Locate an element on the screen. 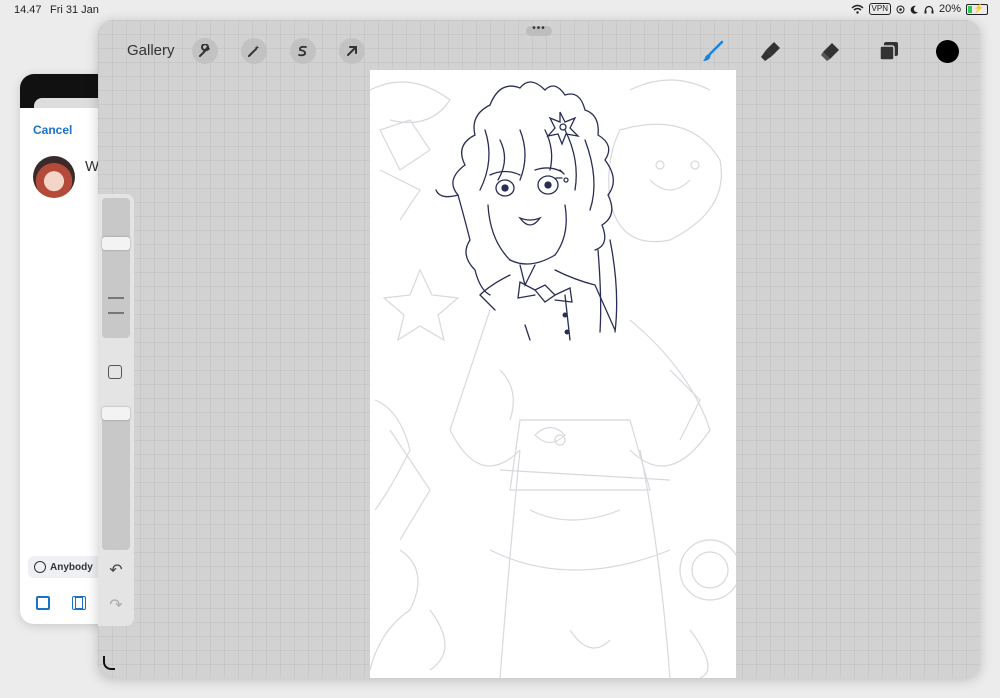 The width and height of the screenshot is (1000, 698). modify-square-icon is located at coordinates (115, 372).